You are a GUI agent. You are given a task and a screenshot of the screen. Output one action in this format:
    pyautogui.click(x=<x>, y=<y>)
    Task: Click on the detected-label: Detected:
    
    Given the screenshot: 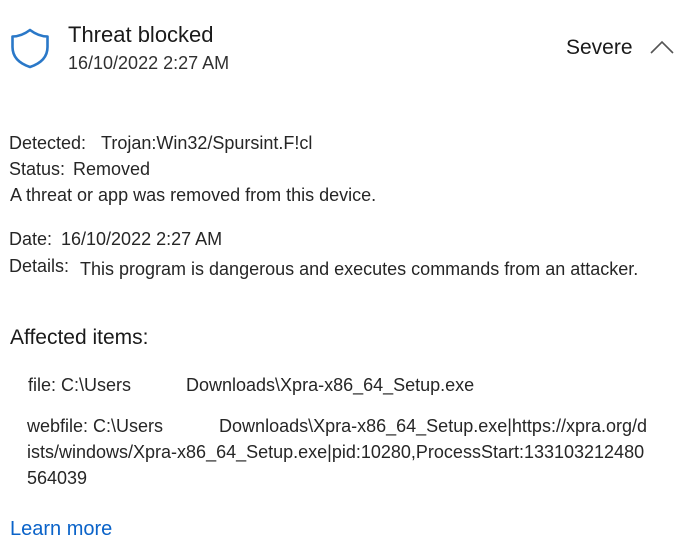 What is the action you would take?
    pyautogui.click(x=48, y=143)
    